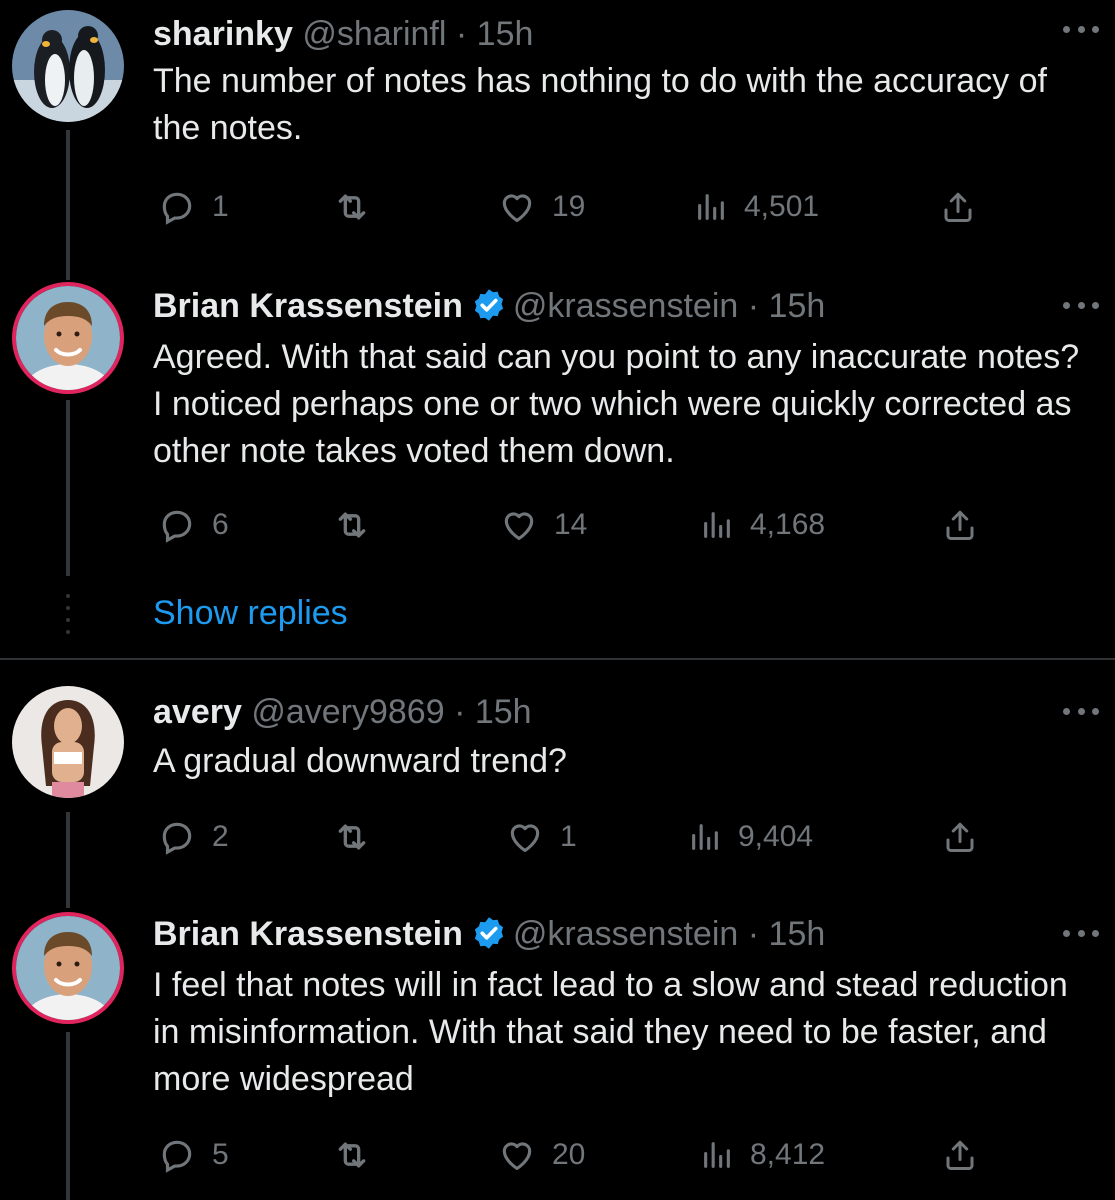  Describe the element at coordinates (541, 837) in the screenshot. I see `like-button: 1` at that location.